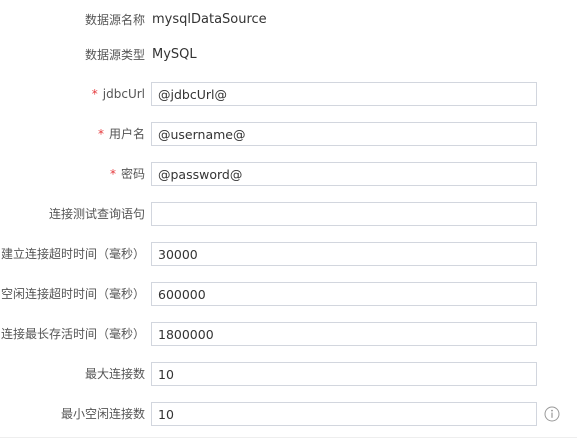  What do you see at coordinates (132, 174) in the screenshot?
I see `password-label: 密码` at bounding box center [132, 174].